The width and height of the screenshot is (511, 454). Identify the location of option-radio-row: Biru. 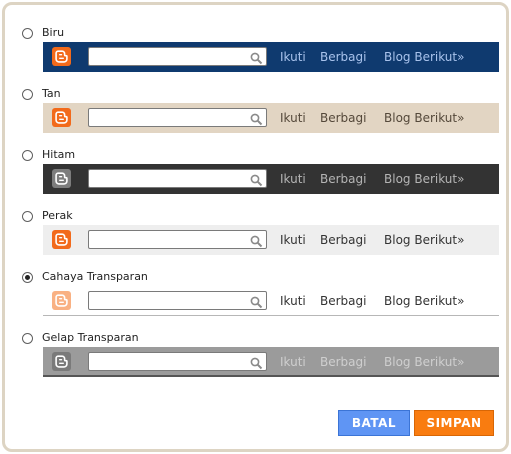
(43, 33).